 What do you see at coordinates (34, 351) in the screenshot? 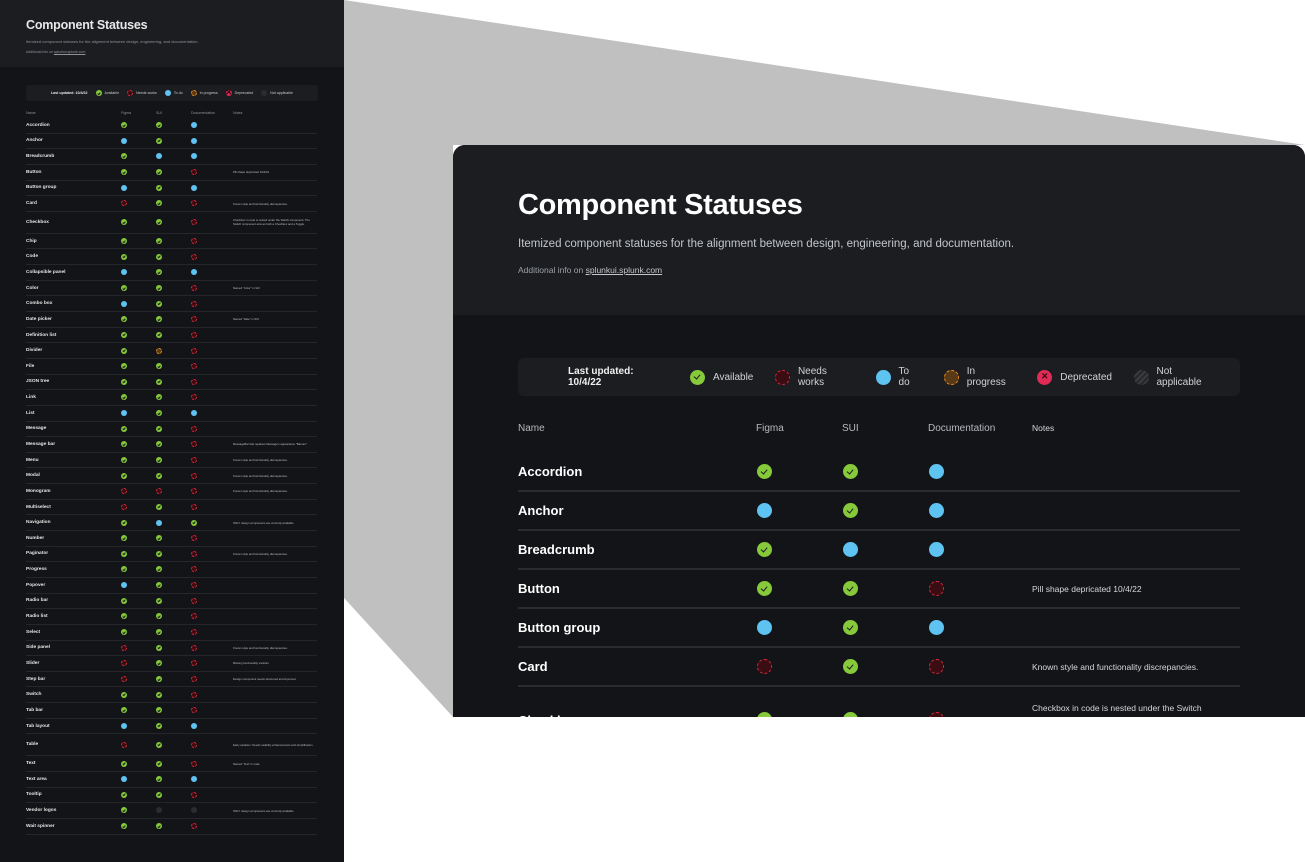
I see `component-name: Divider` at bounding box center [34, 351].